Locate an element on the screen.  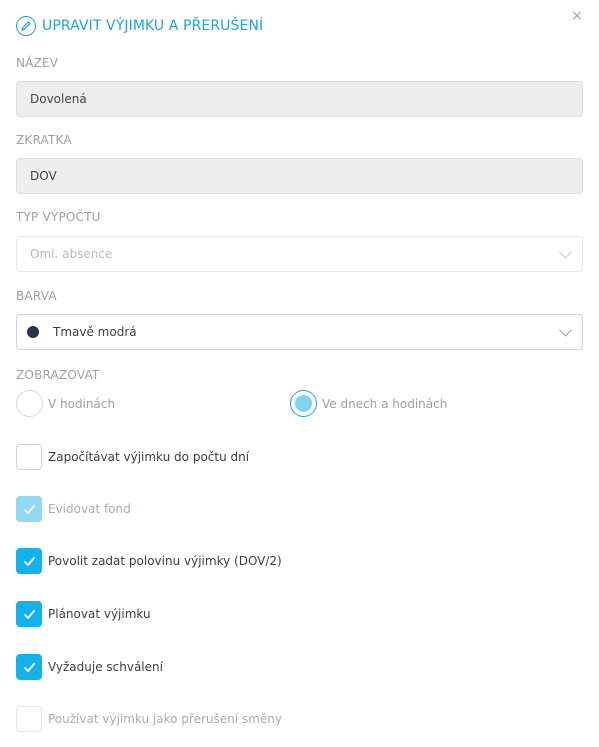
color-select: Tmavě modrá is located at coordinates (299, 332).